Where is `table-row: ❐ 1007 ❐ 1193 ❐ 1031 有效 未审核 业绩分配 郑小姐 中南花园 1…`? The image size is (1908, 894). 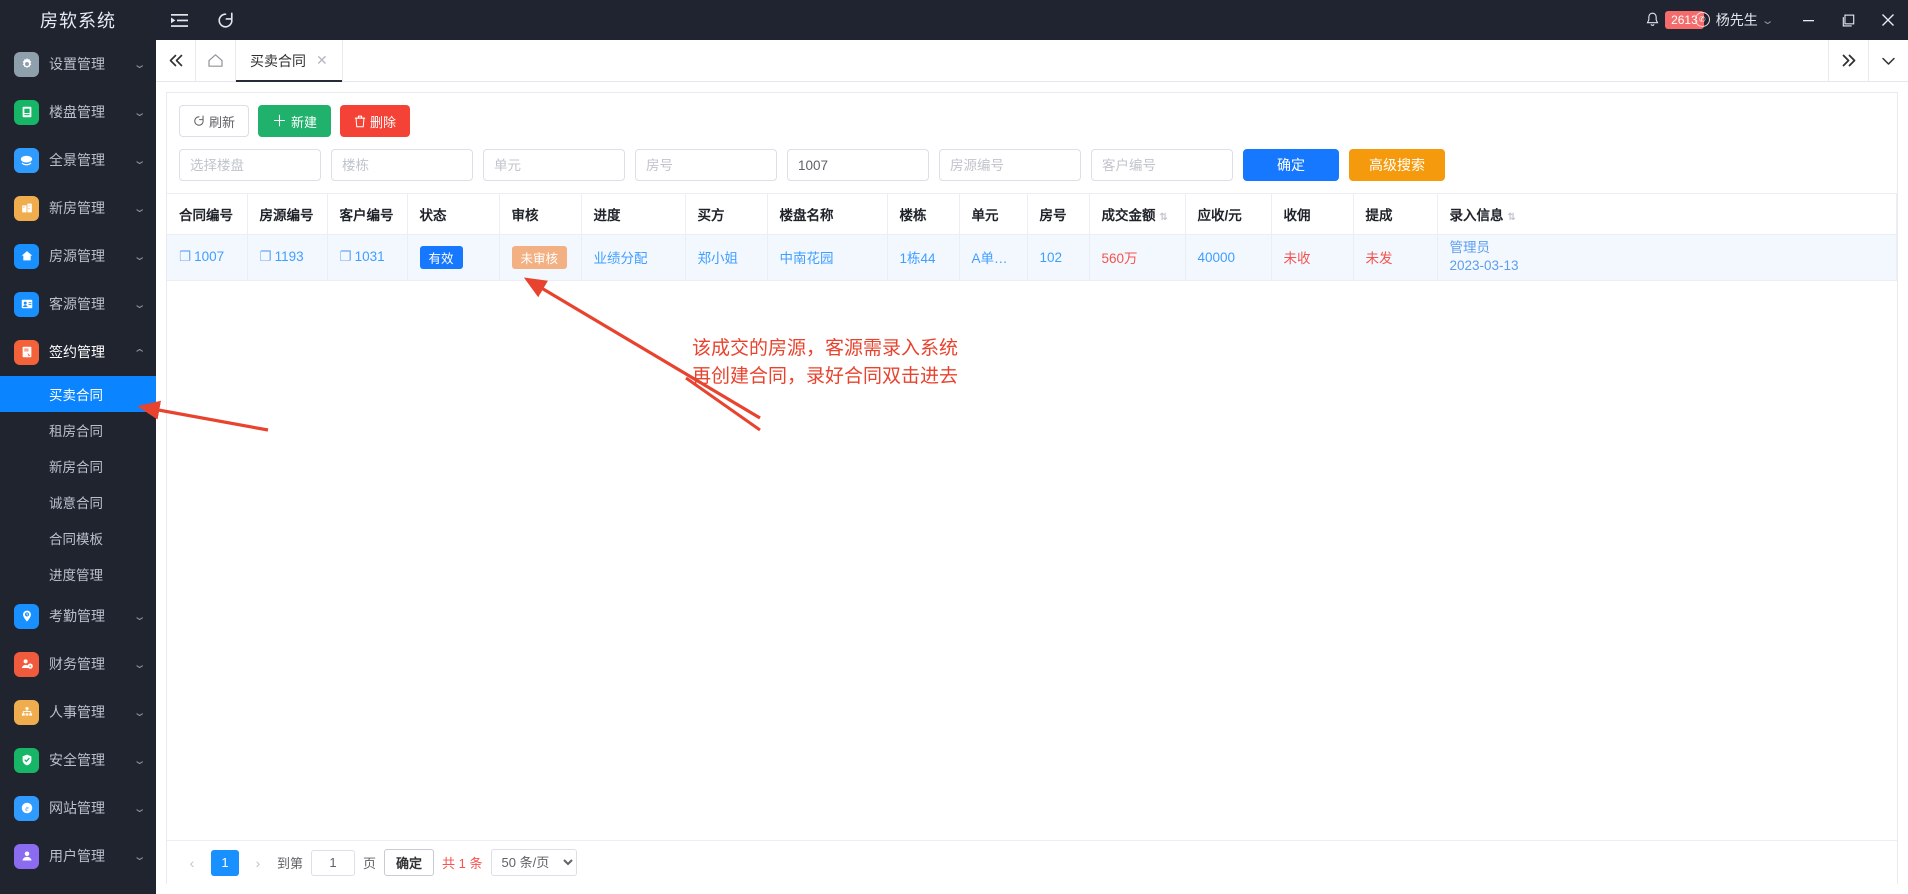 table-row: ❐ 1007 ❐ 1193 ❐ 1031 有效 未审核 业绩分配 郑小姐 中南花园 1… is located at coordinates (1032, 257).